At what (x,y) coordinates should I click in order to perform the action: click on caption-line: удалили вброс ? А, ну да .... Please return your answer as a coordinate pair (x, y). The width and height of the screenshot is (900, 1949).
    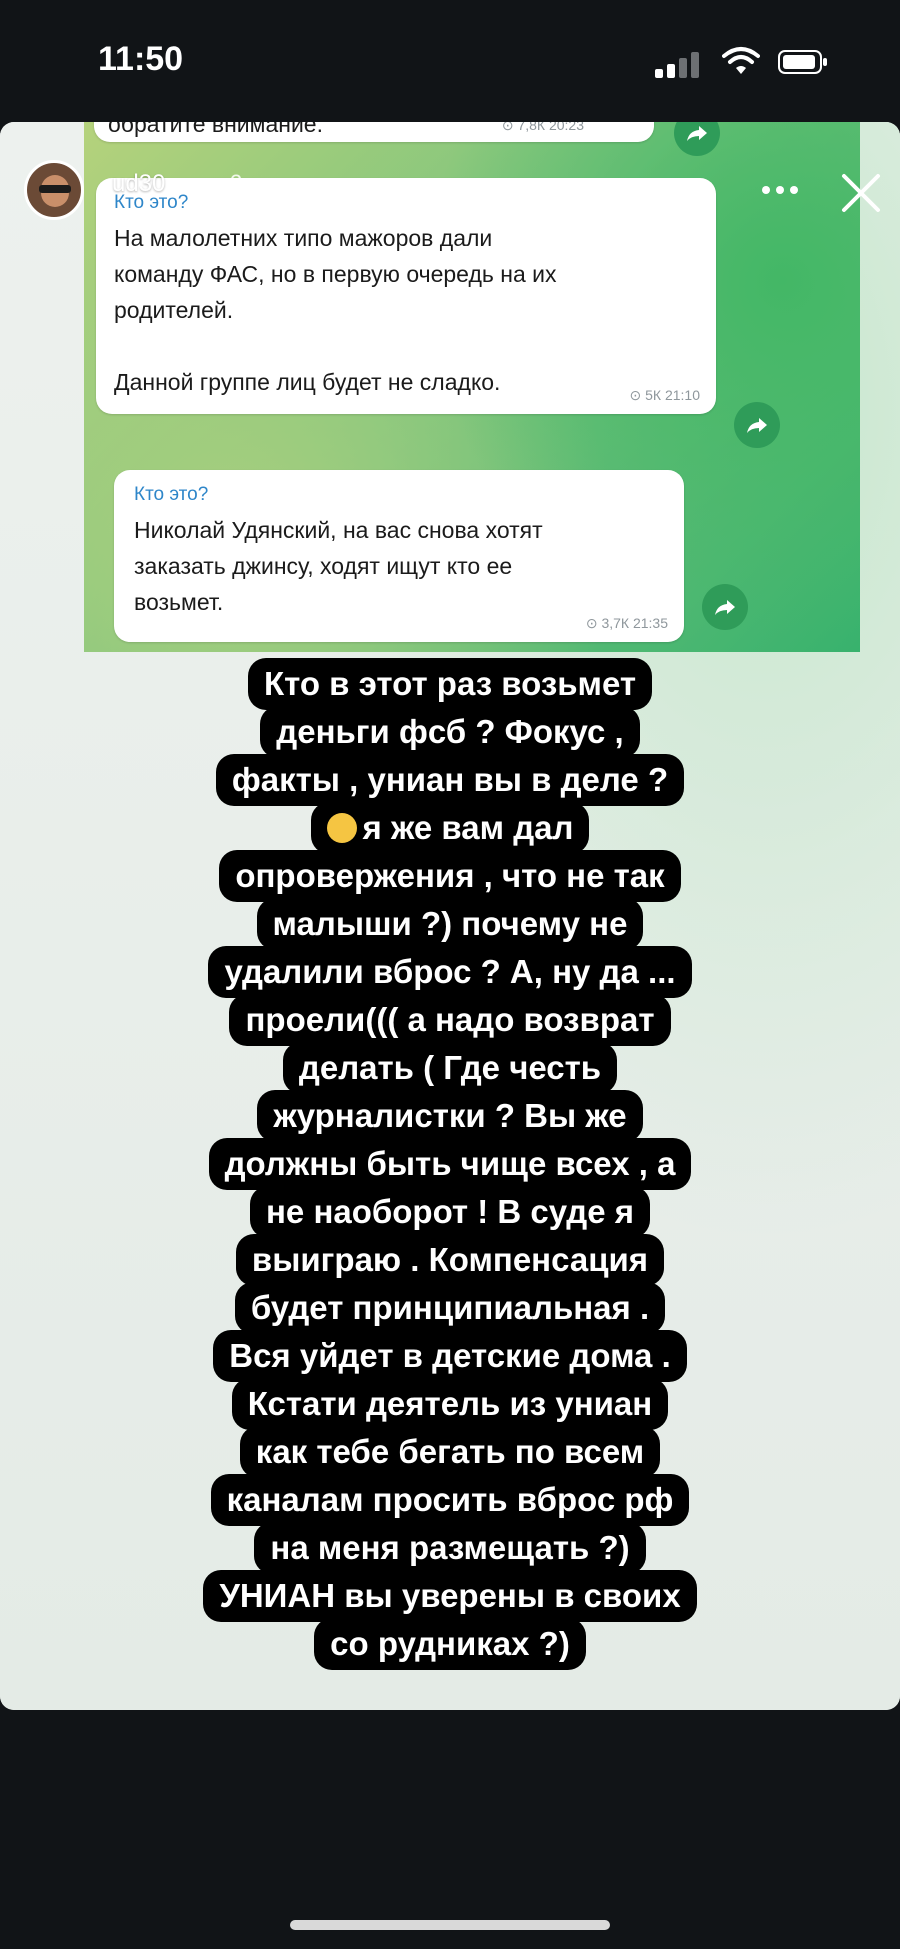
    Looking at the image, I should click on (450, 972).